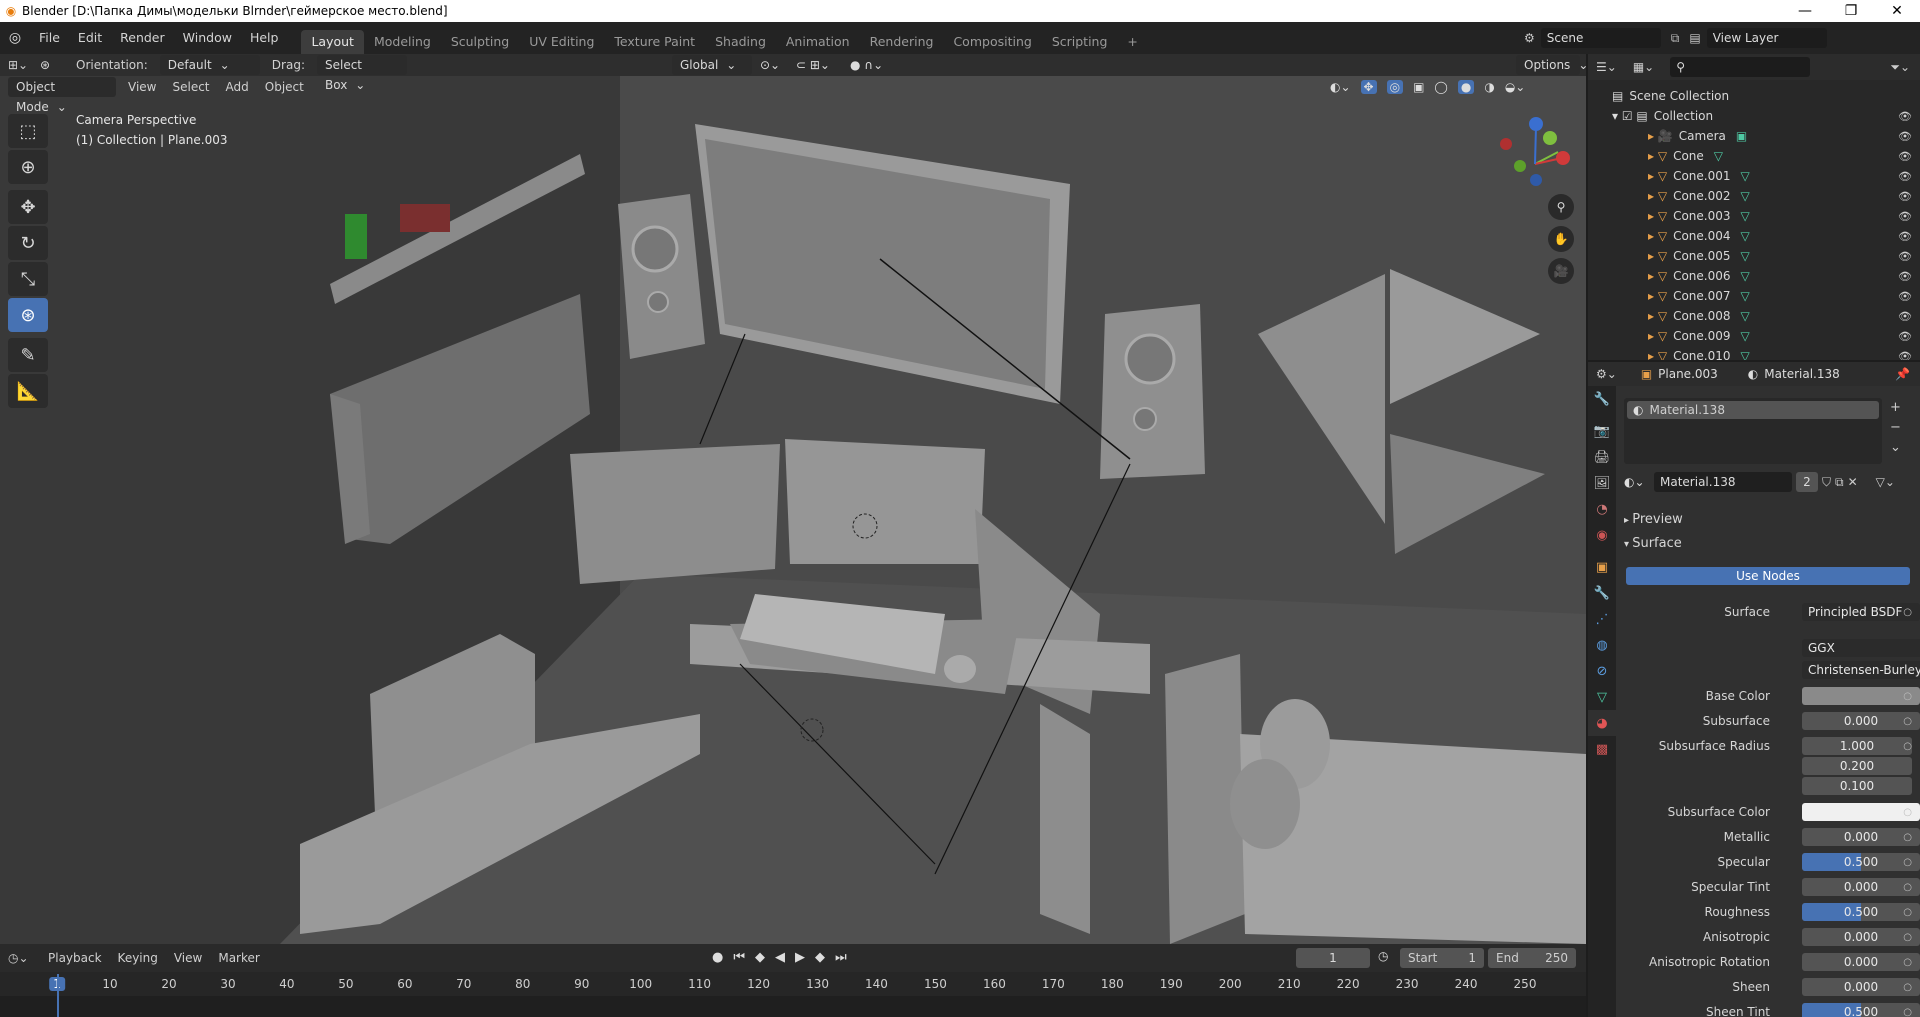 This screenshot has width=1920, height=1017. I want to click on outliner-item-cone-002: ▸ ▽ Cone.002 ▽ 👁, so click(1754, 196).